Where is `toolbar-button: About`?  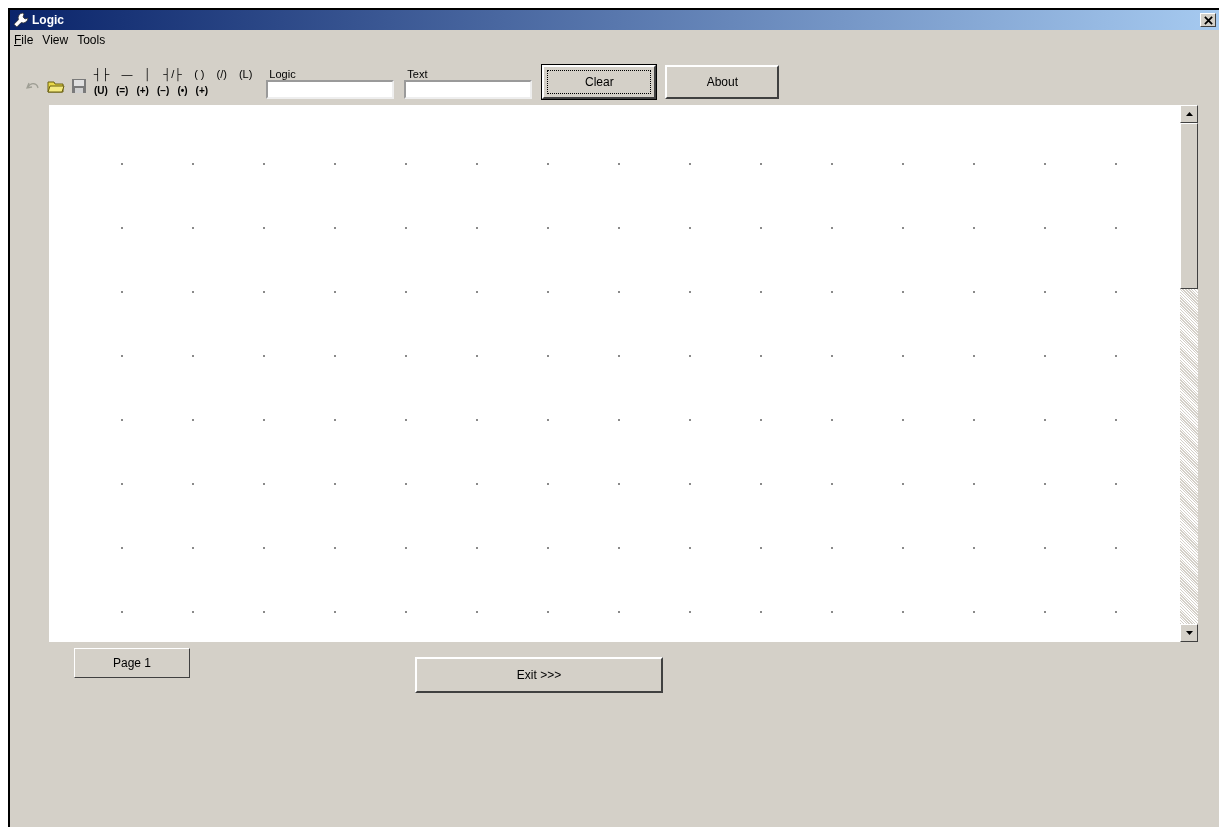 toolbar-button: About is located at coordinates (722, 82).